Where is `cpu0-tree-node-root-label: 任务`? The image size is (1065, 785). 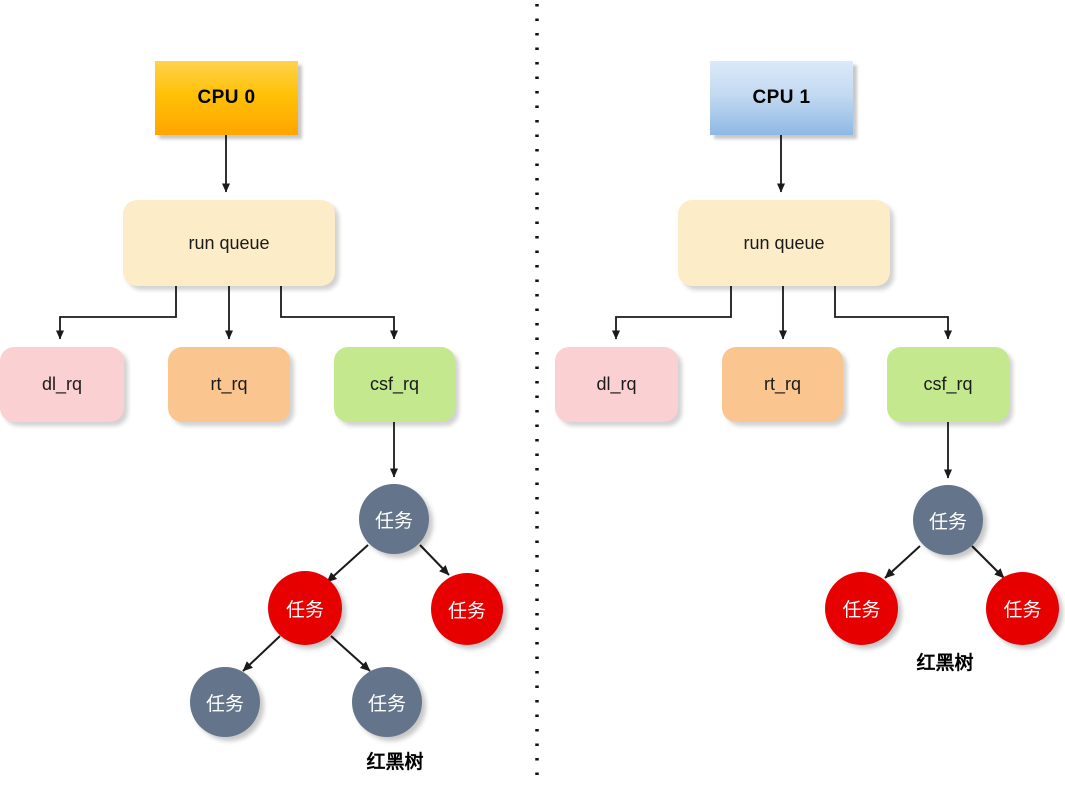 cpu0-tree-node-root-label: 任务 is located at coordinates (393, 521).